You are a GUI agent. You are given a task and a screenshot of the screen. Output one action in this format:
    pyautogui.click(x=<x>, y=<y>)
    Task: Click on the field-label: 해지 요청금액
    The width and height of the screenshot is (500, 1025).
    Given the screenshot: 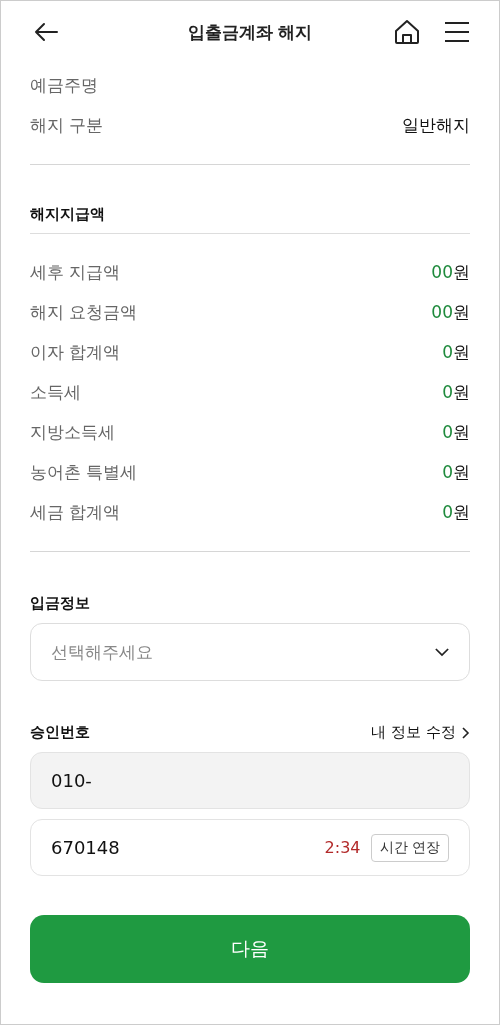 What is the action you would take?
    pyautogui.click(x=84, y=312)
    